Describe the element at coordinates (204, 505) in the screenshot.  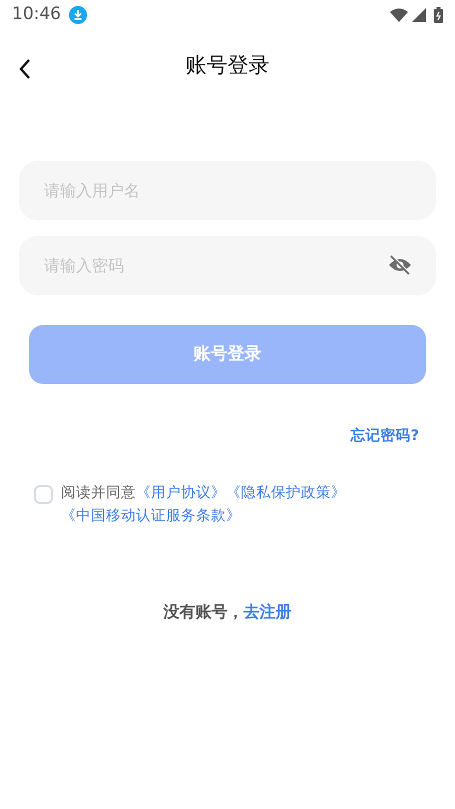
I see `agreement-text: 阅读并同意《用户协议》《隐私保护政策》 《中国移动认证服务条款》` at that location.